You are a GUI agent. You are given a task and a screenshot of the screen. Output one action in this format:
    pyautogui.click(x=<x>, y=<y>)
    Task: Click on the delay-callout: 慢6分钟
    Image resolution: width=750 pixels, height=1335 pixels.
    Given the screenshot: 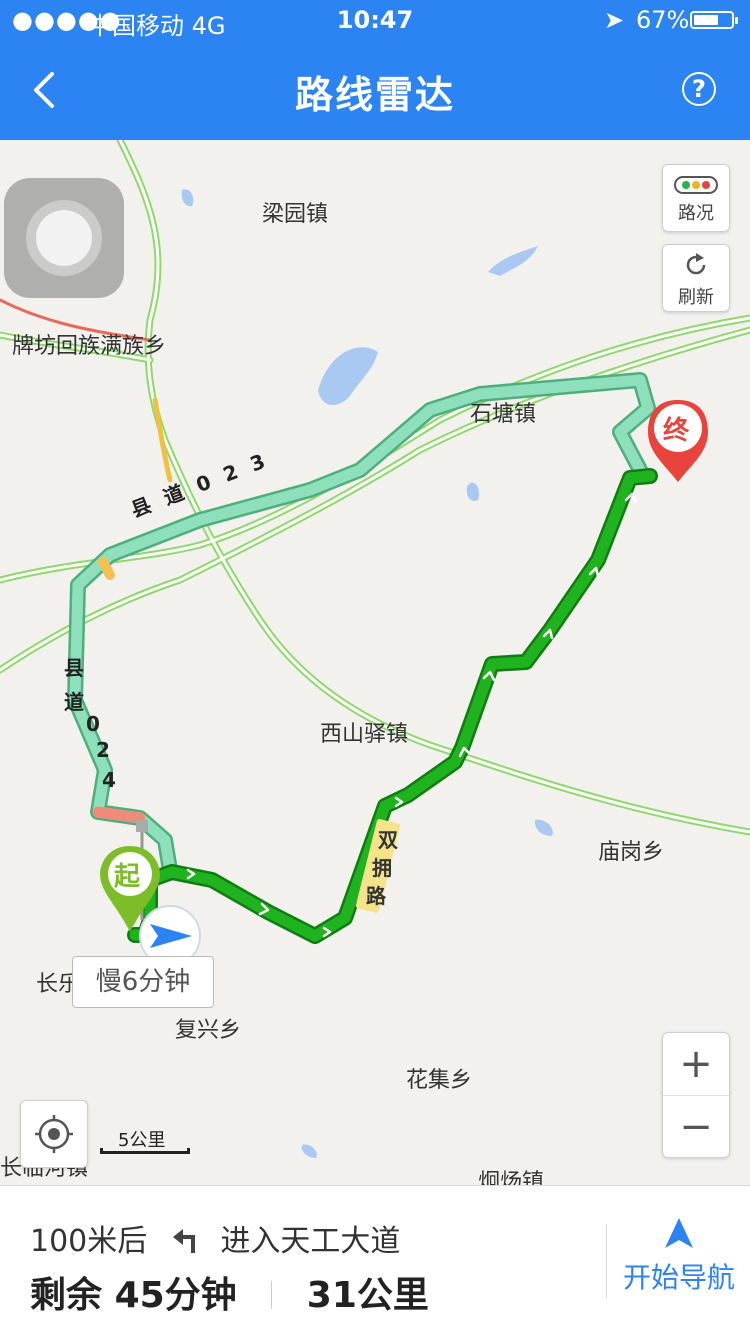 What is the action you would take?
    pyautogui.click(x=143, y=982)
    